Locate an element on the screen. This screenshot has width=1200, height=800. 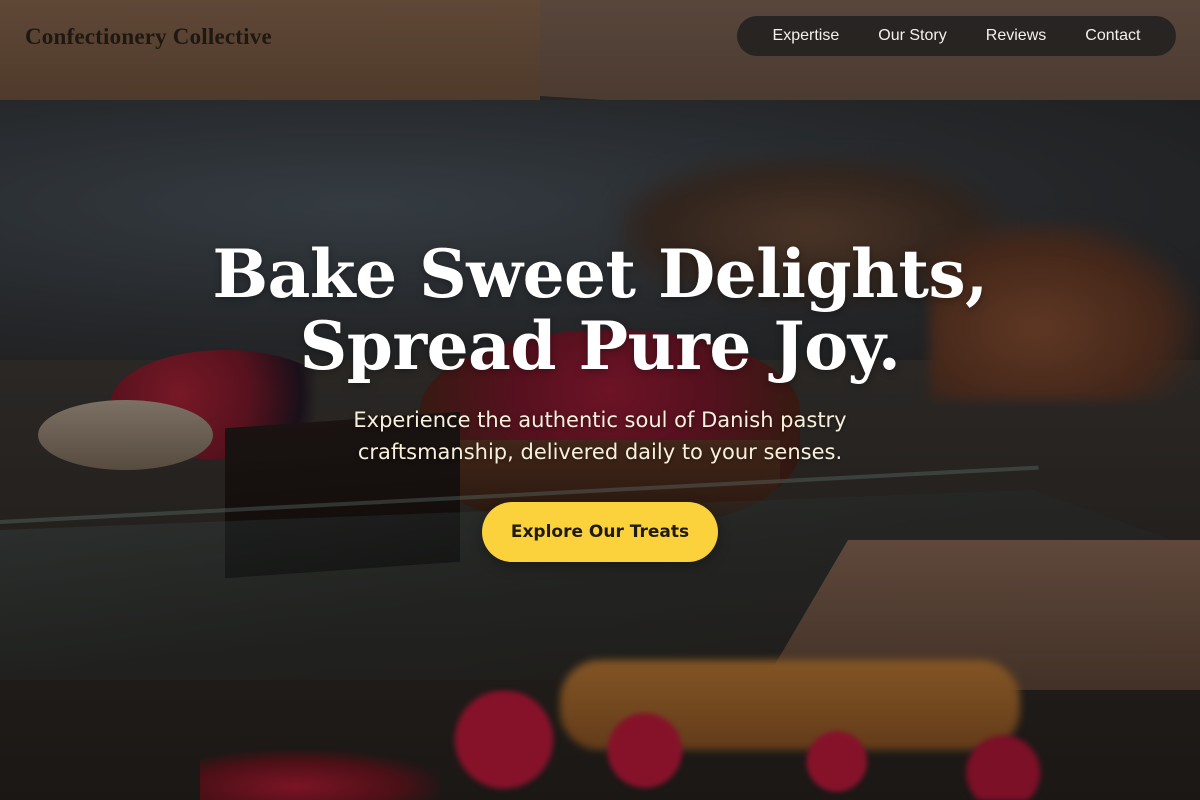
brand-logo-text: Confectionery Collective is located at coordinates (148, 37).